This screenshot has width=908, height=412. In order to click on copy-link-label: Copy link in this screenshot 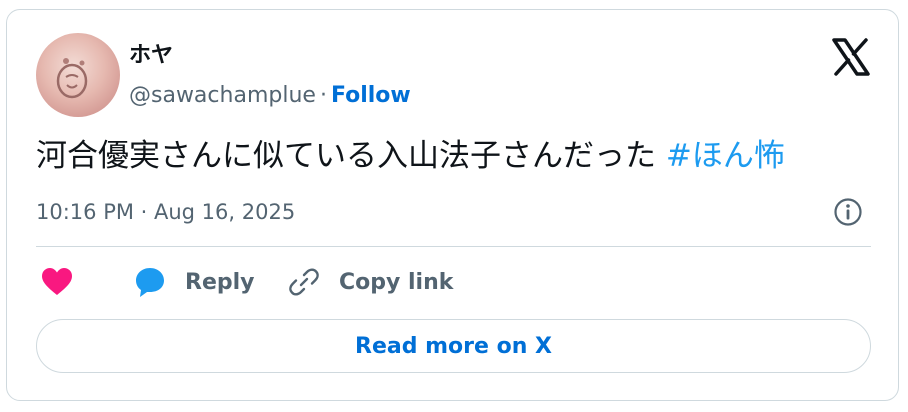, I will do `click(396, 282)`.